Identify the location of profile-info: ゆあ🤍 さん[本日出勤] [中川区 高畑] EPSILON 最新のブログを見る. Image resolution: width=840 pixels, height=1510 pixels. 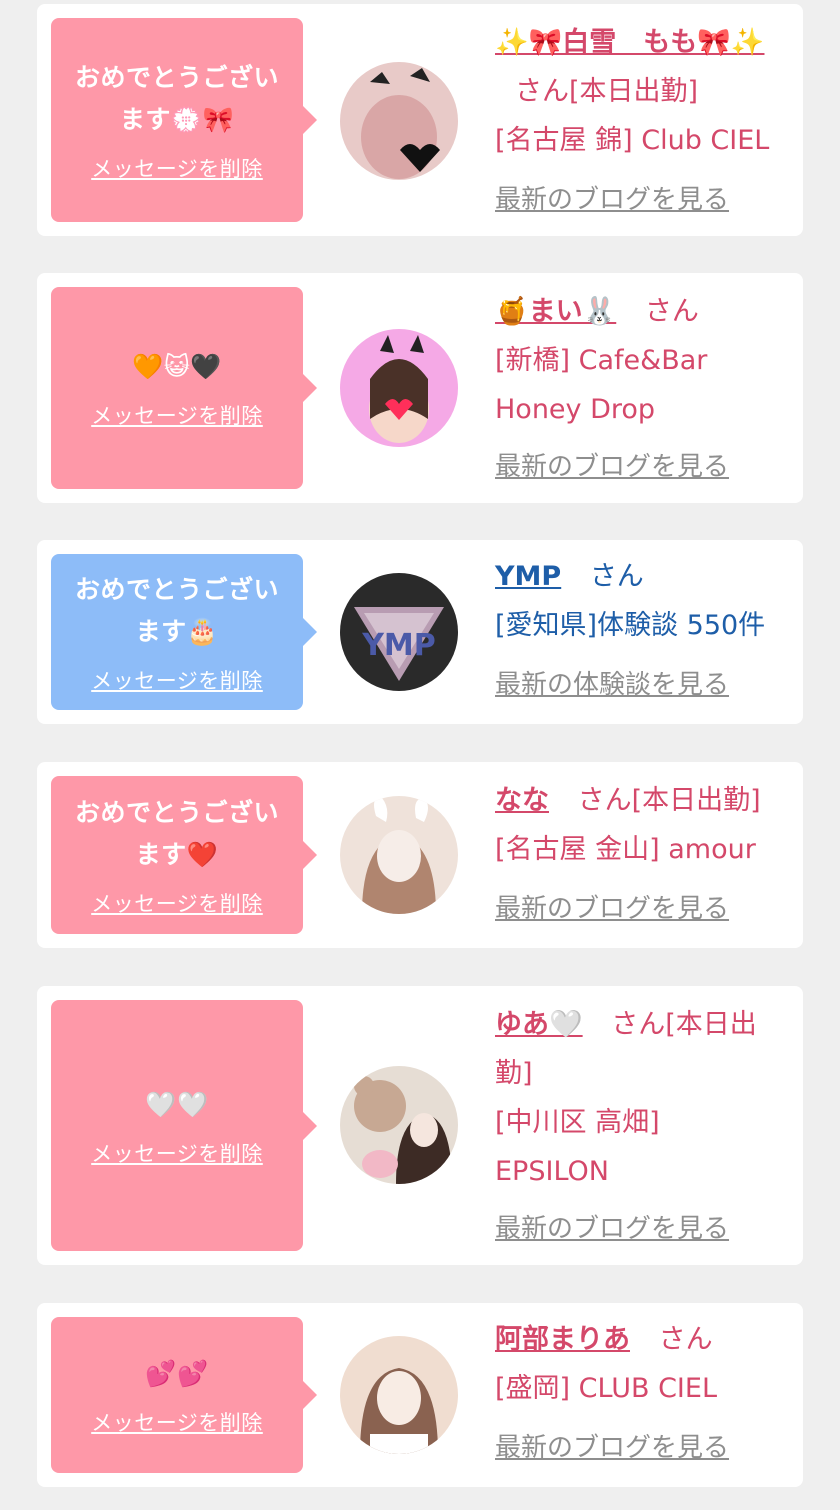
(640, 1127).